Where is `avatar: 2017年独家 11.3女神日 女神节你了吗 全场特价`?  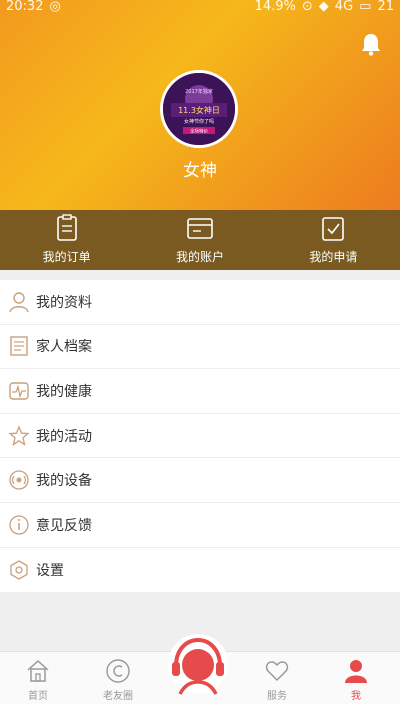
avatar: 2017年独家 11.3女神日 女神节你了吗 全场特价 is located at coordinates (199, 109).